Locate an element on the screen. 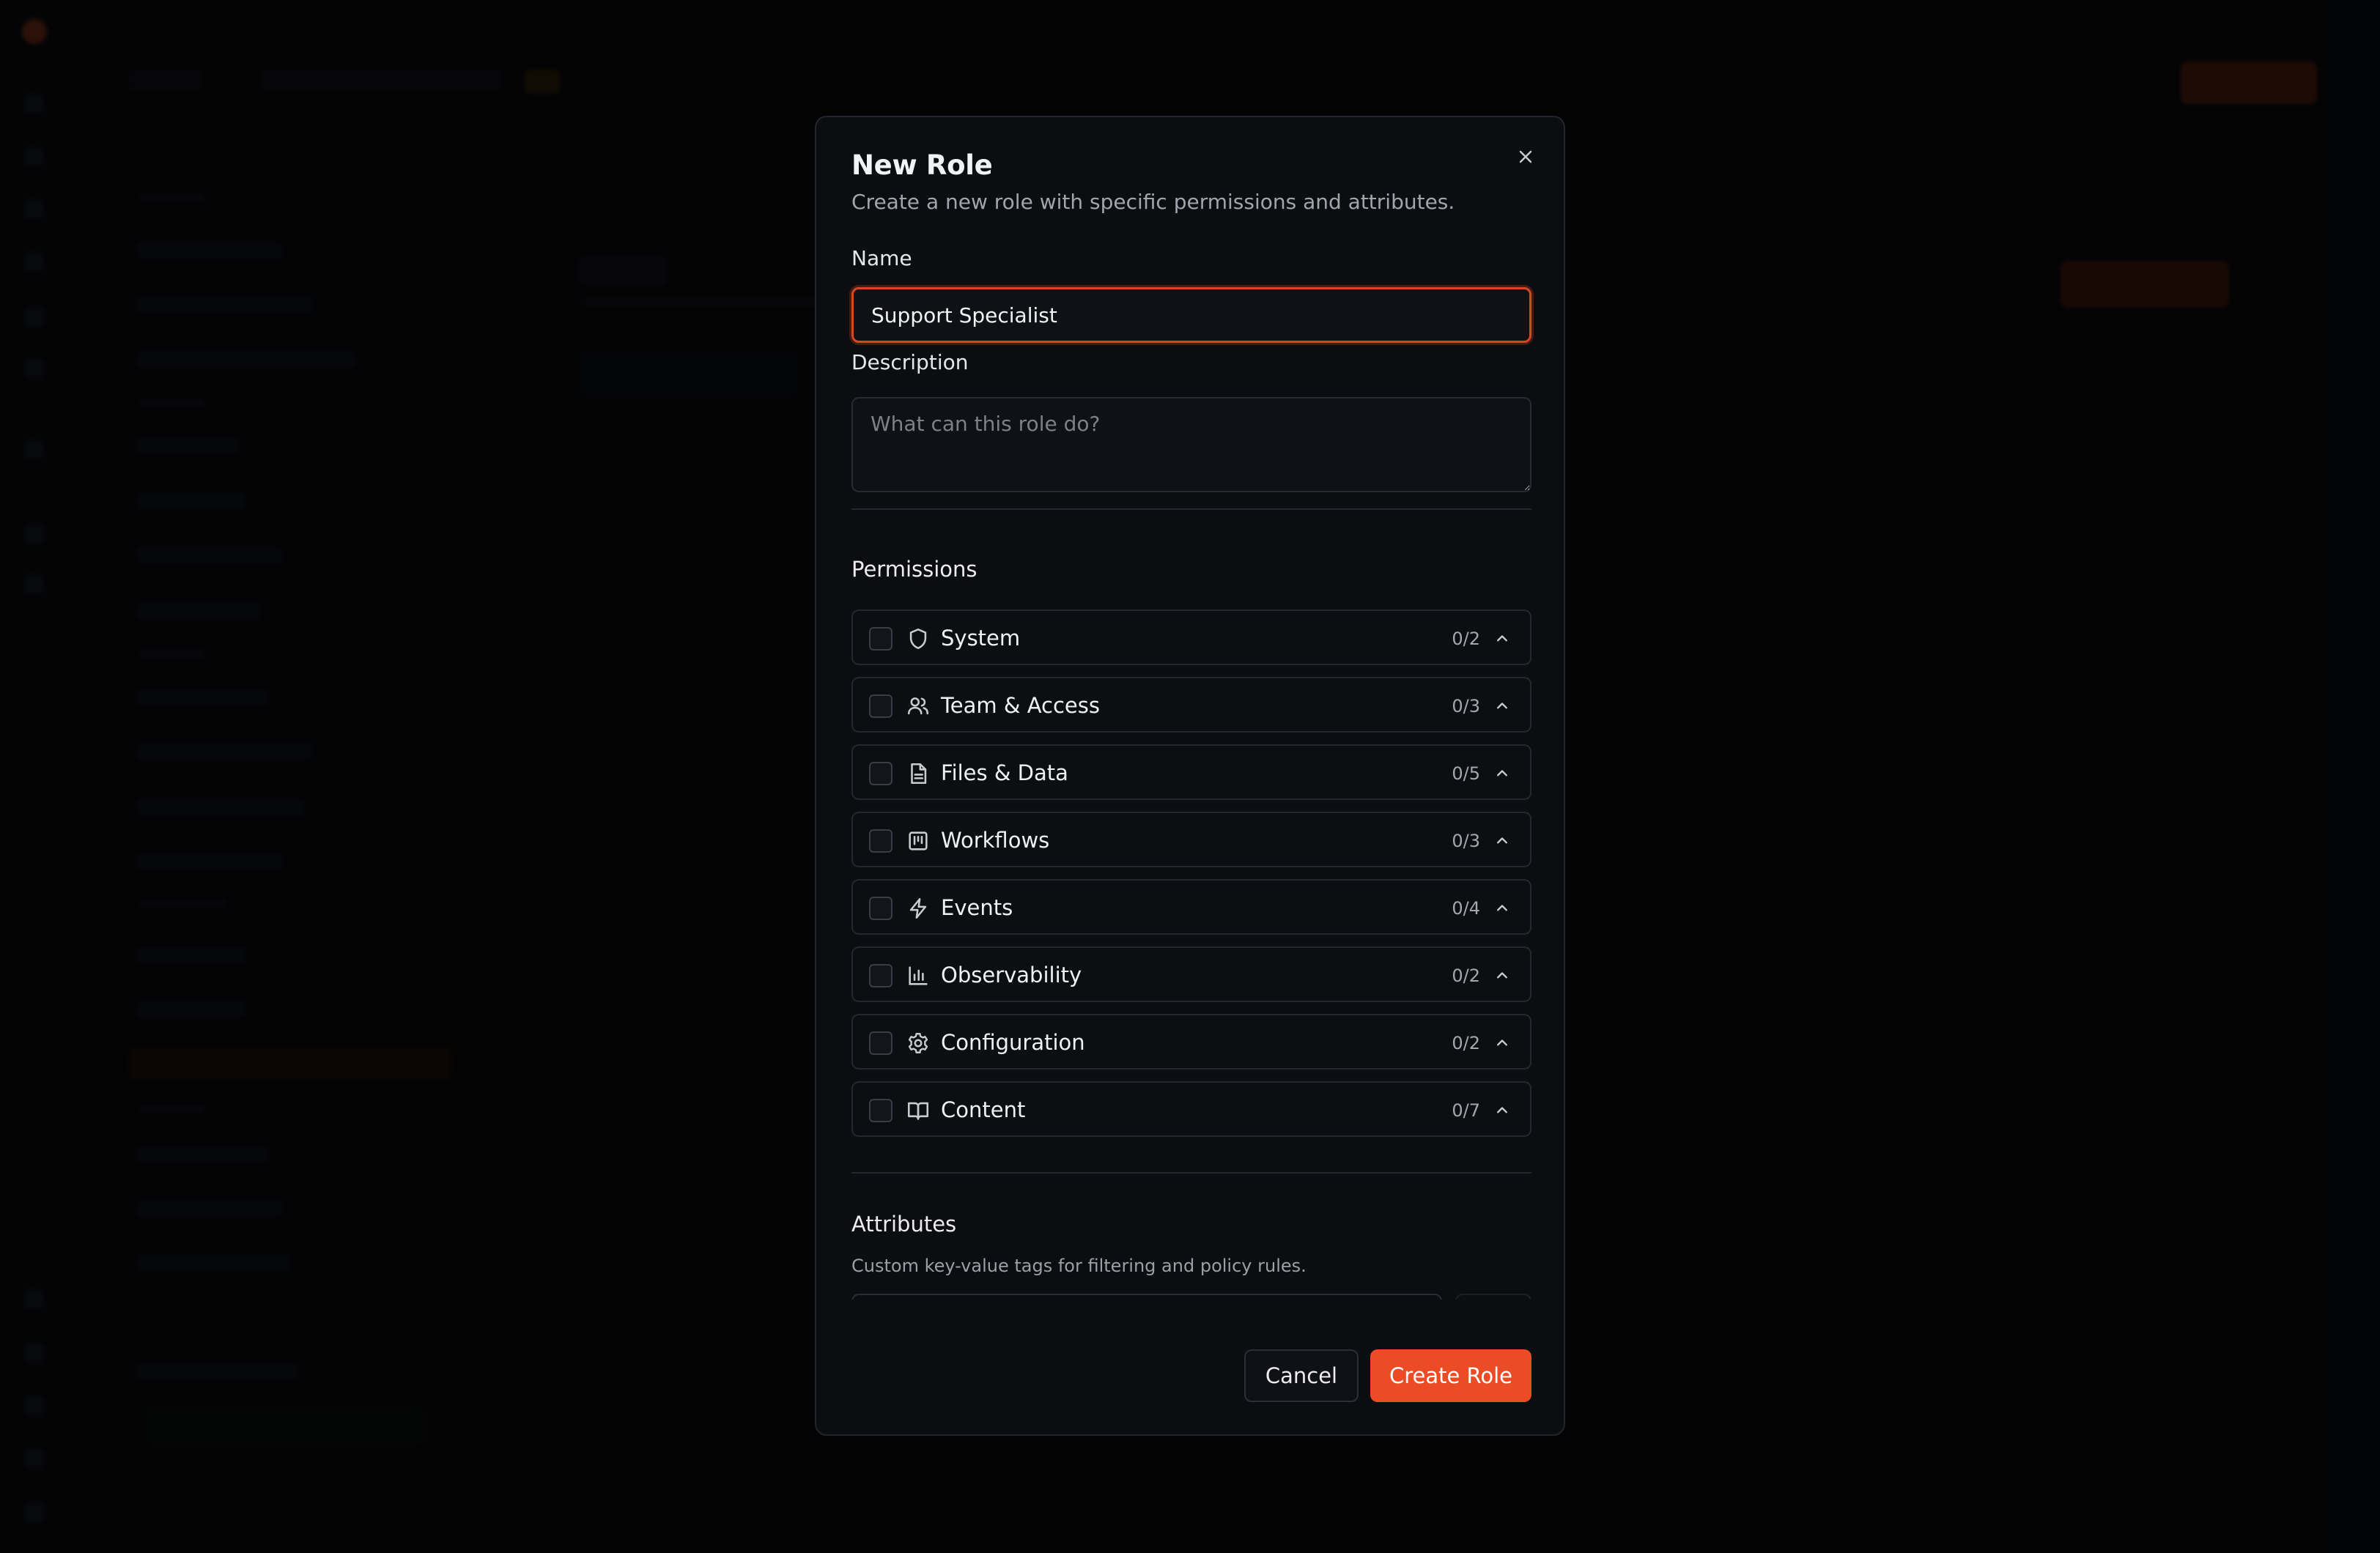  permission-group-label: Team & Access is located at coordinates (1020, 705).